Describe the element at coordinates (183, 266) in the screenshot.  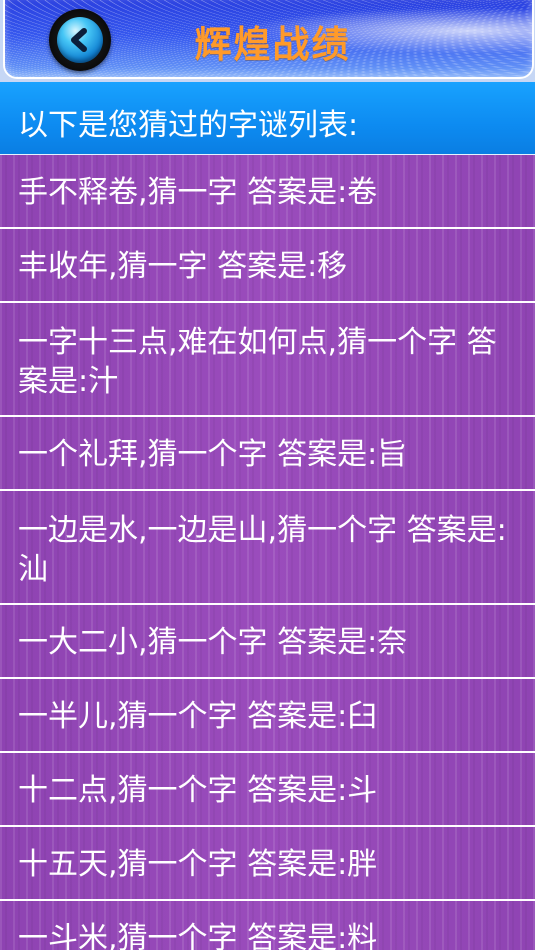
I see `riddle-text: 丰收年,猜一字 答案是:移` at that location.